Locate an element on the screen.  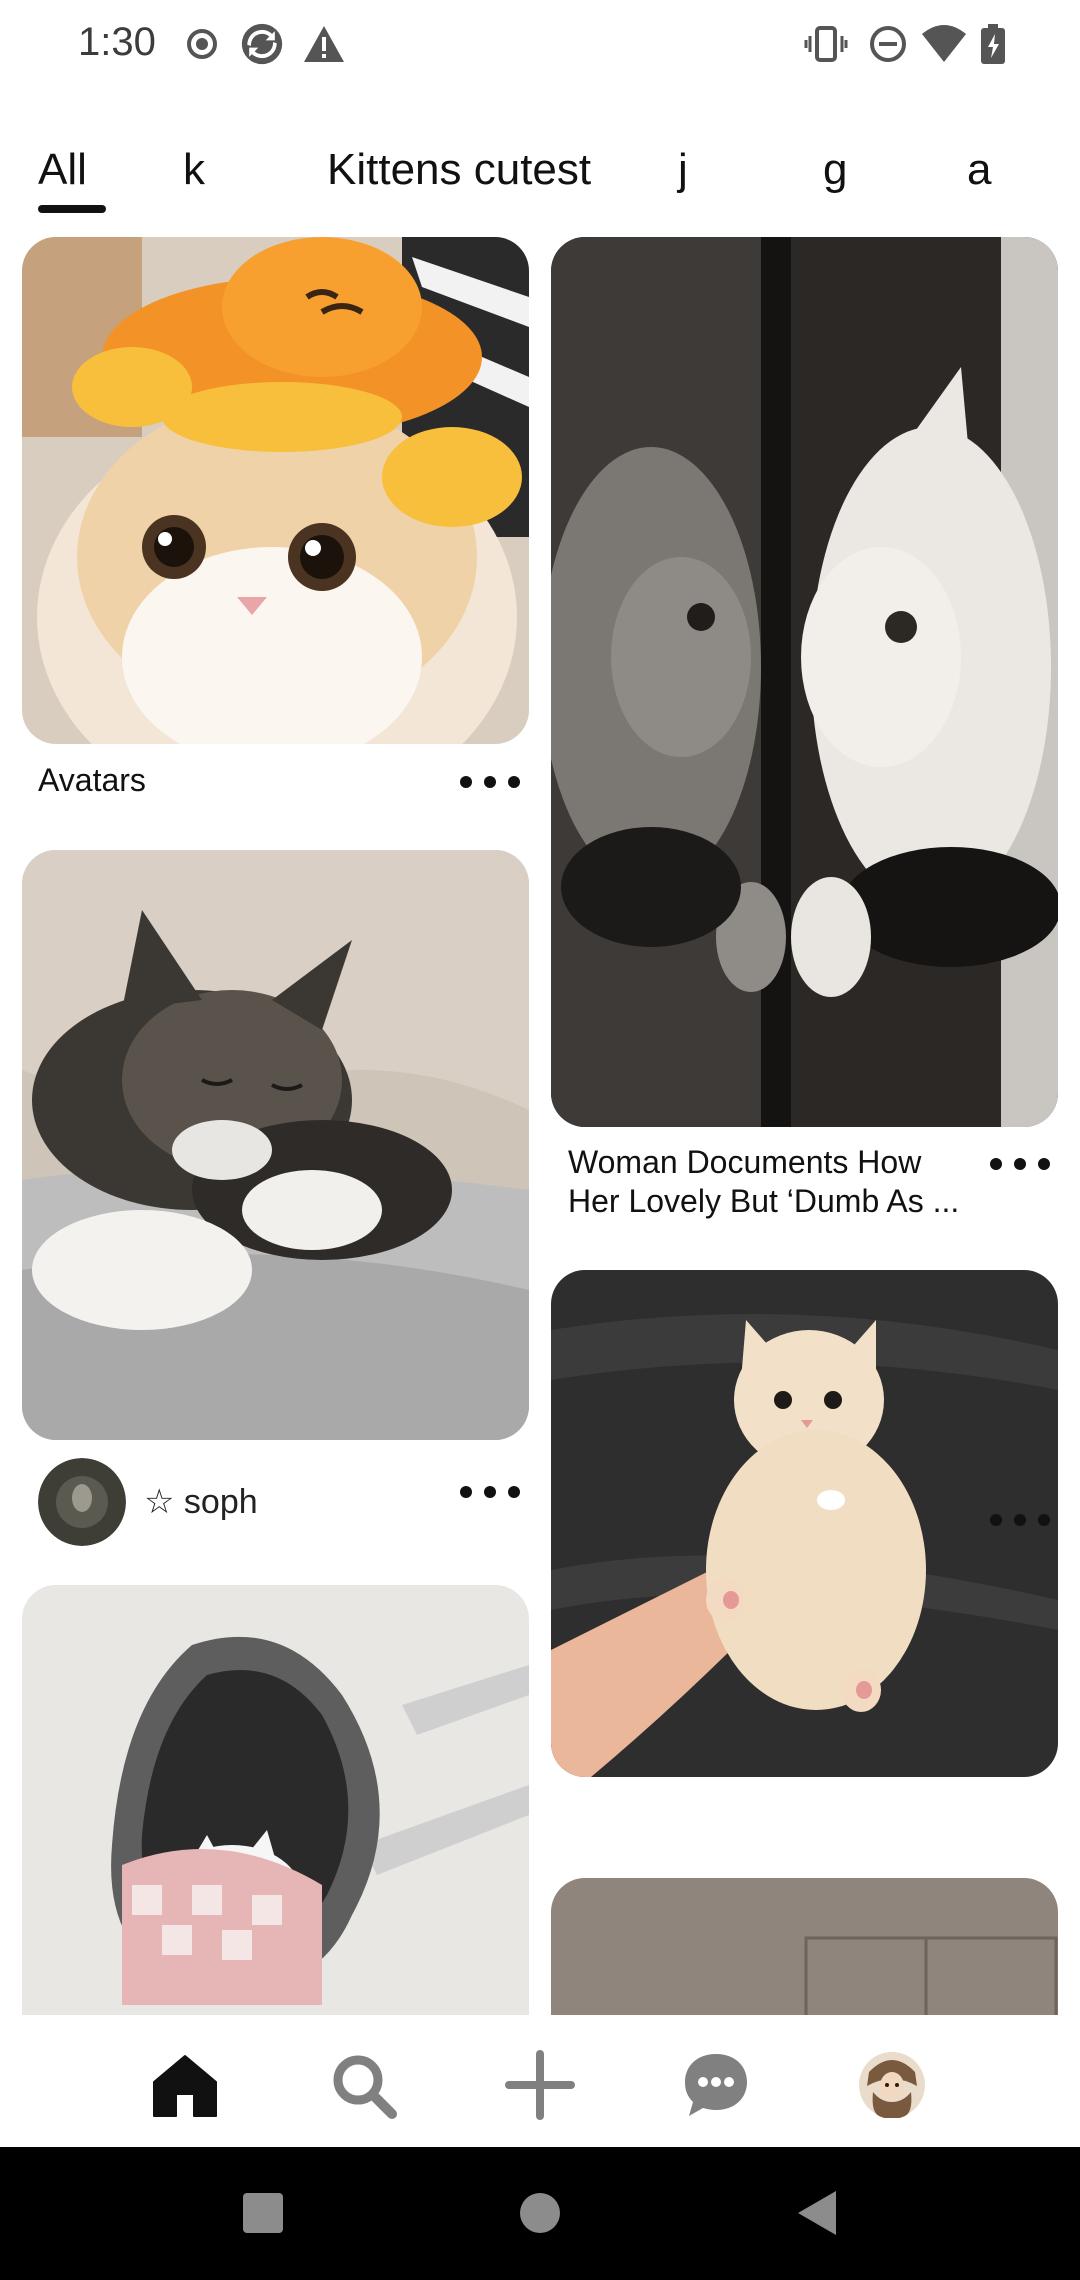
mirror-kitten-photo is located at coordinates (275, 1800).